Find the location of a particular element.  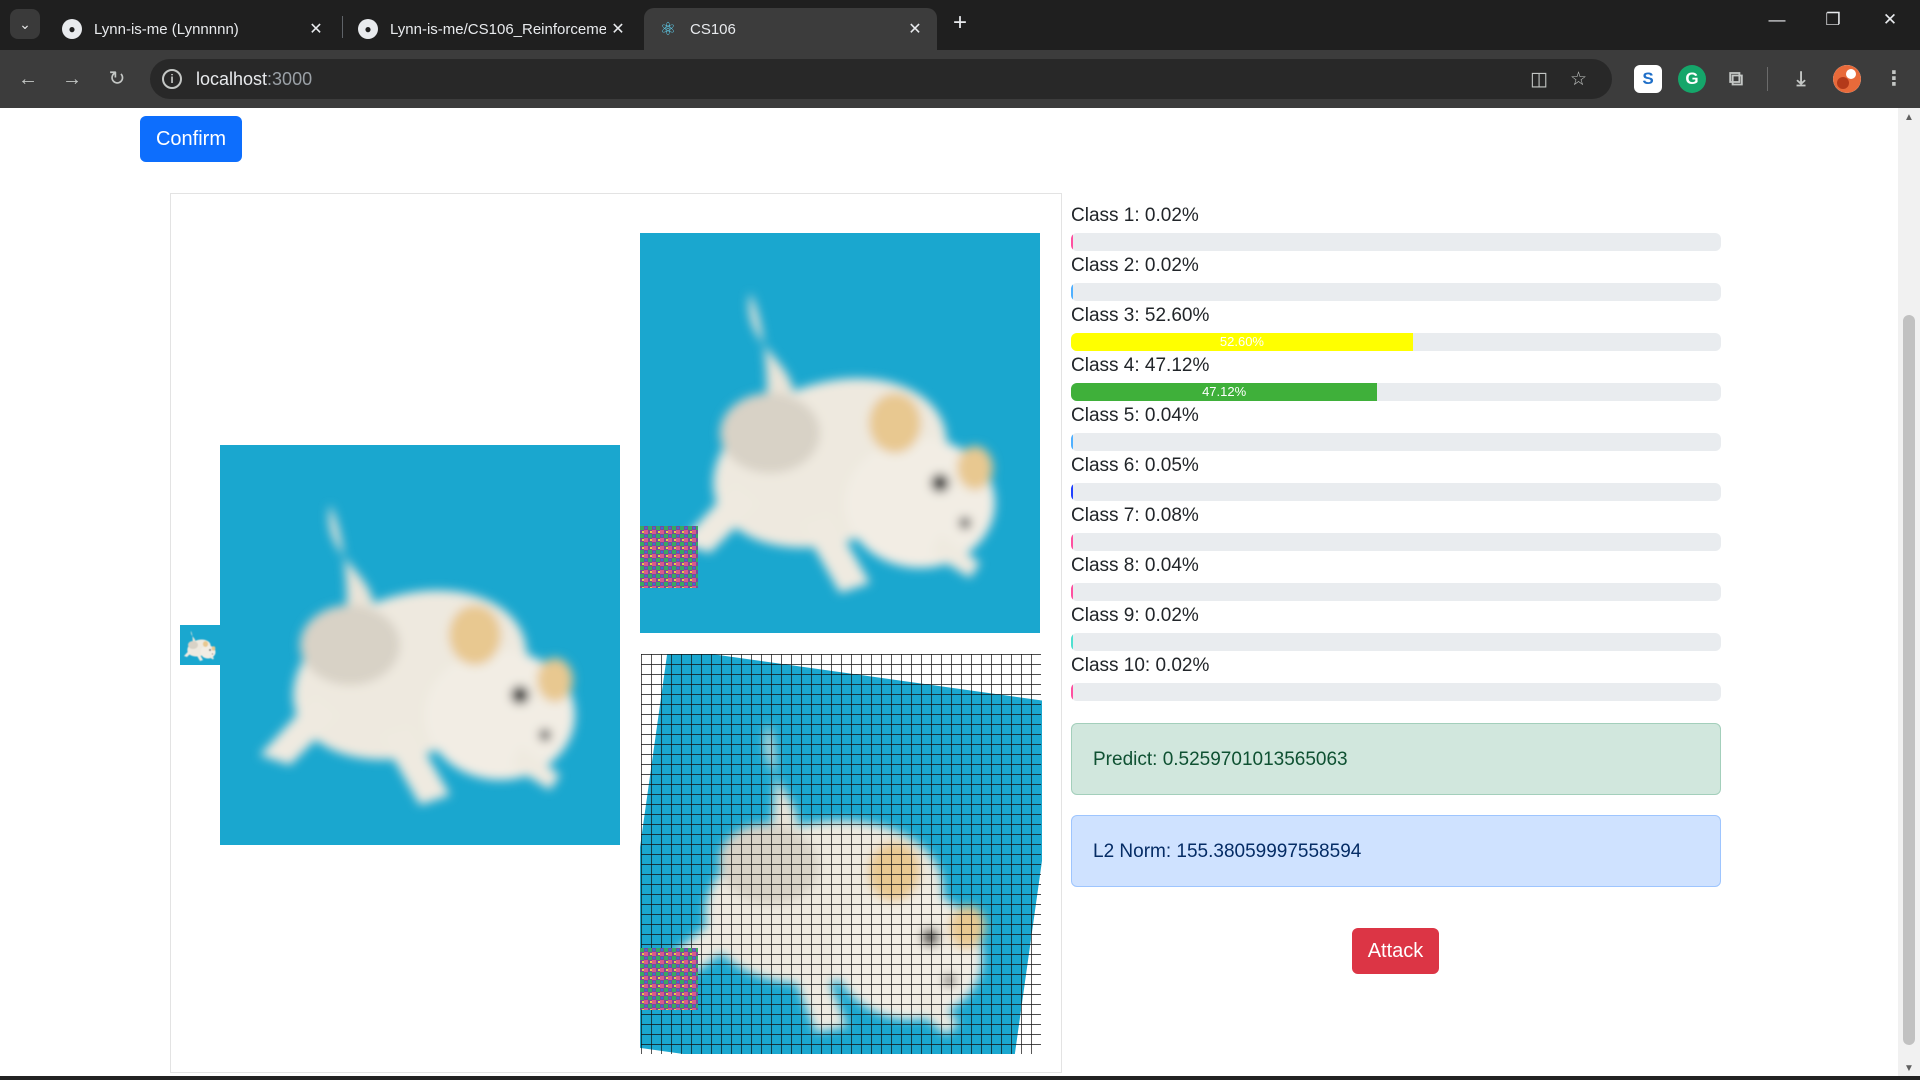

profile-avatar is located at coordinates (1847, 79).